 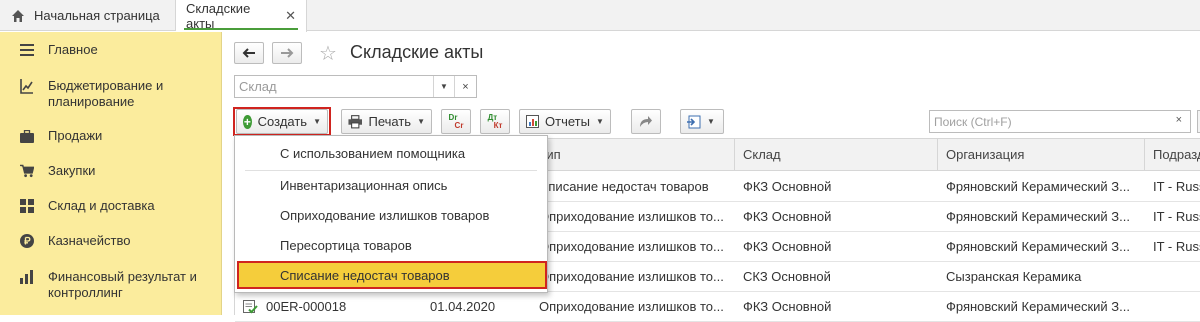 What do you see at coordinates (463, 306) in the screenshot?
I see `cell-date: 01.04.2020` at bounding box center [463, 306].